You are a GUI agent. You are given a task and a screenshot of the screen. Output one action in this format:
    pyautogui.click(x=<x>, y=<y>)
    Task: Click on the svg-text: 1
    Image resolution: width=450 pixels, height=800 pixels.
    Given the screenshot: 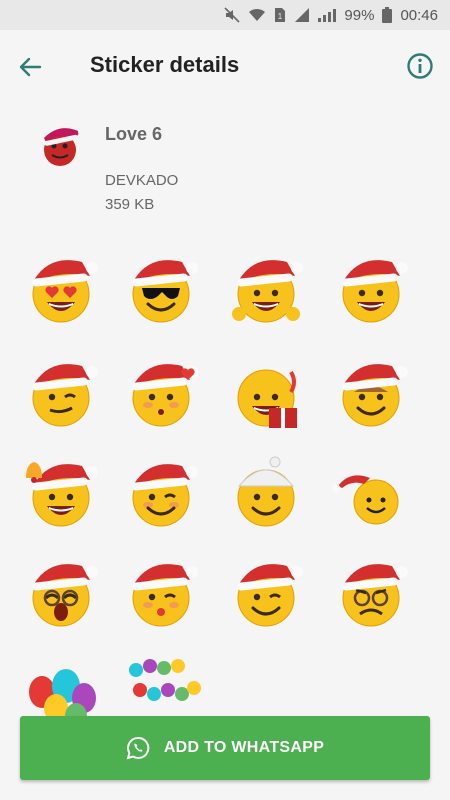 What is the action you would take?
    pyautogui.click(x=280, y=16)
    